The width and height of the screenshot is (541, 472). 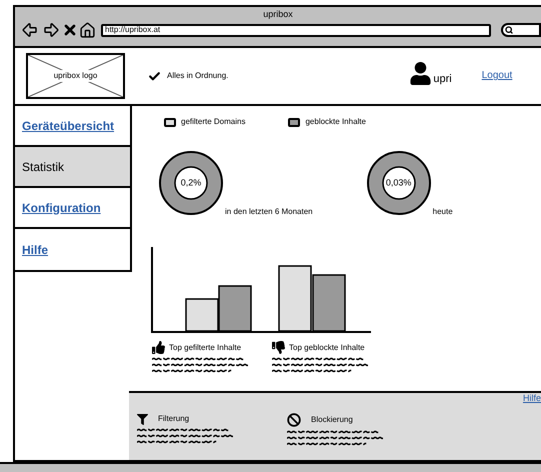 I want to click on donut-caption: in den letzten 6 Monaten, so click(x=269, y=212).